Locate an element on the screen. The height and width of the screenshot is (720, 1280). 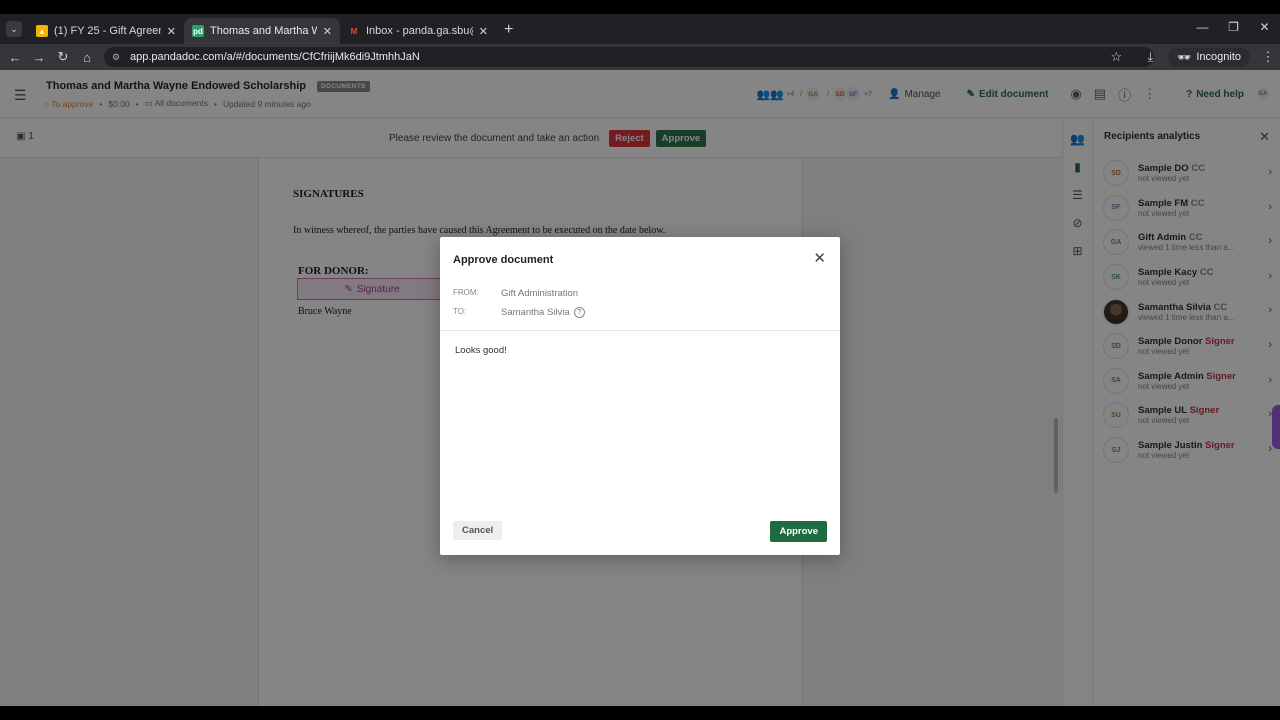
home-icon: ⌂ is located at coordinates (87, 57).